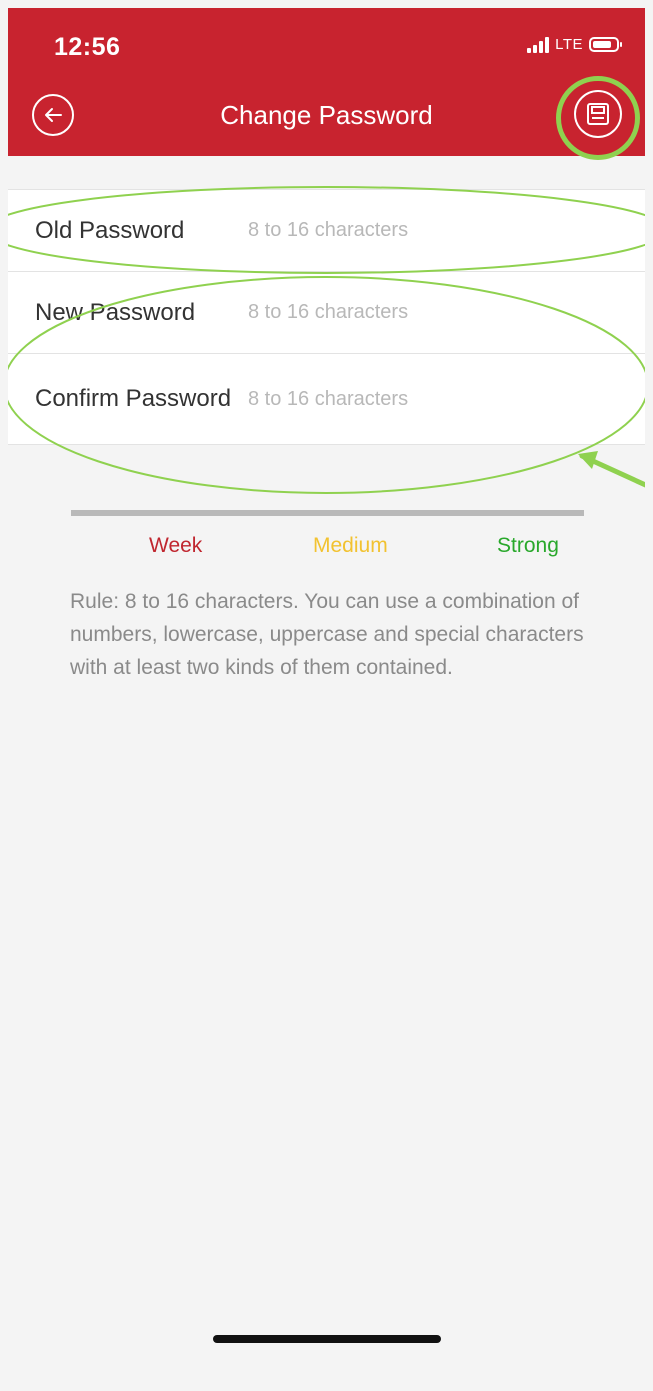  What do you see at coordinates (327, 1339) in the screenshot?
I see `home-indicator` at bounding box center [327, 1339].